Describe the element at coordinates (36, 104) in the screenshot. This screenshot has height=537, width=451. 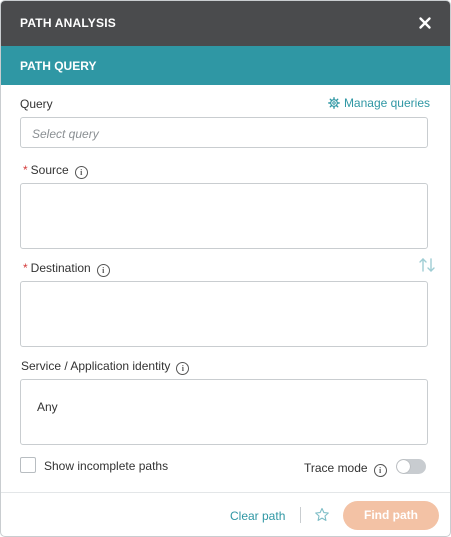
I see `query-label: Query` at that location.